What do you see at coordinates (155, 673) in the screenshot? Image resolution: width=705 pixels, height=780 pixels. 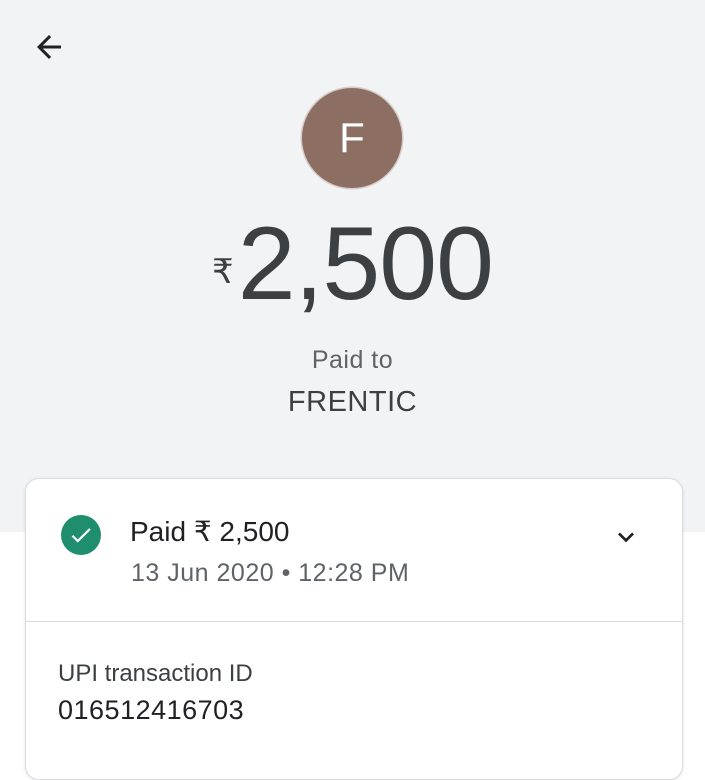 I see `upi-transaction-id-label: UPI transaction ID` at bounding box center [155, 673].